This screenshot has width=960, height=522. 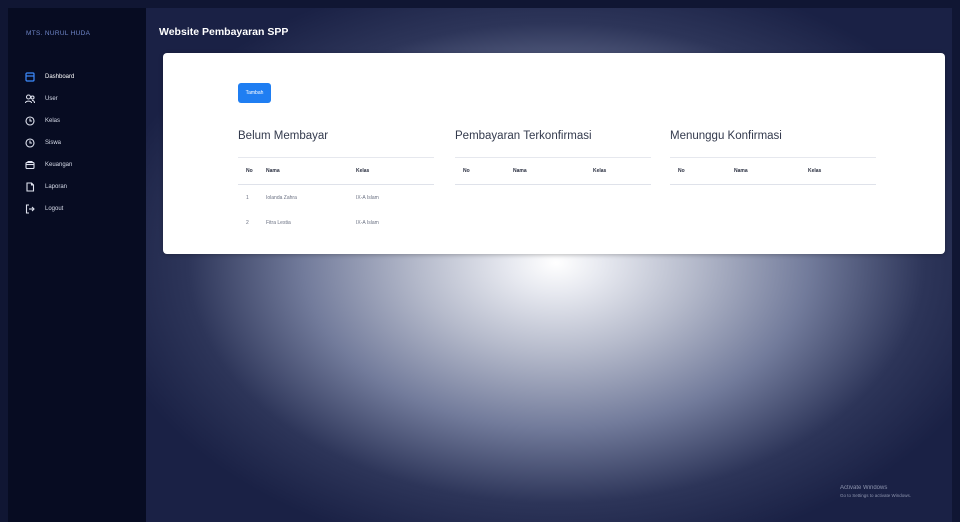 I want to click on sidebar-item-siswa: Siswa, so click(x=77, y=143).